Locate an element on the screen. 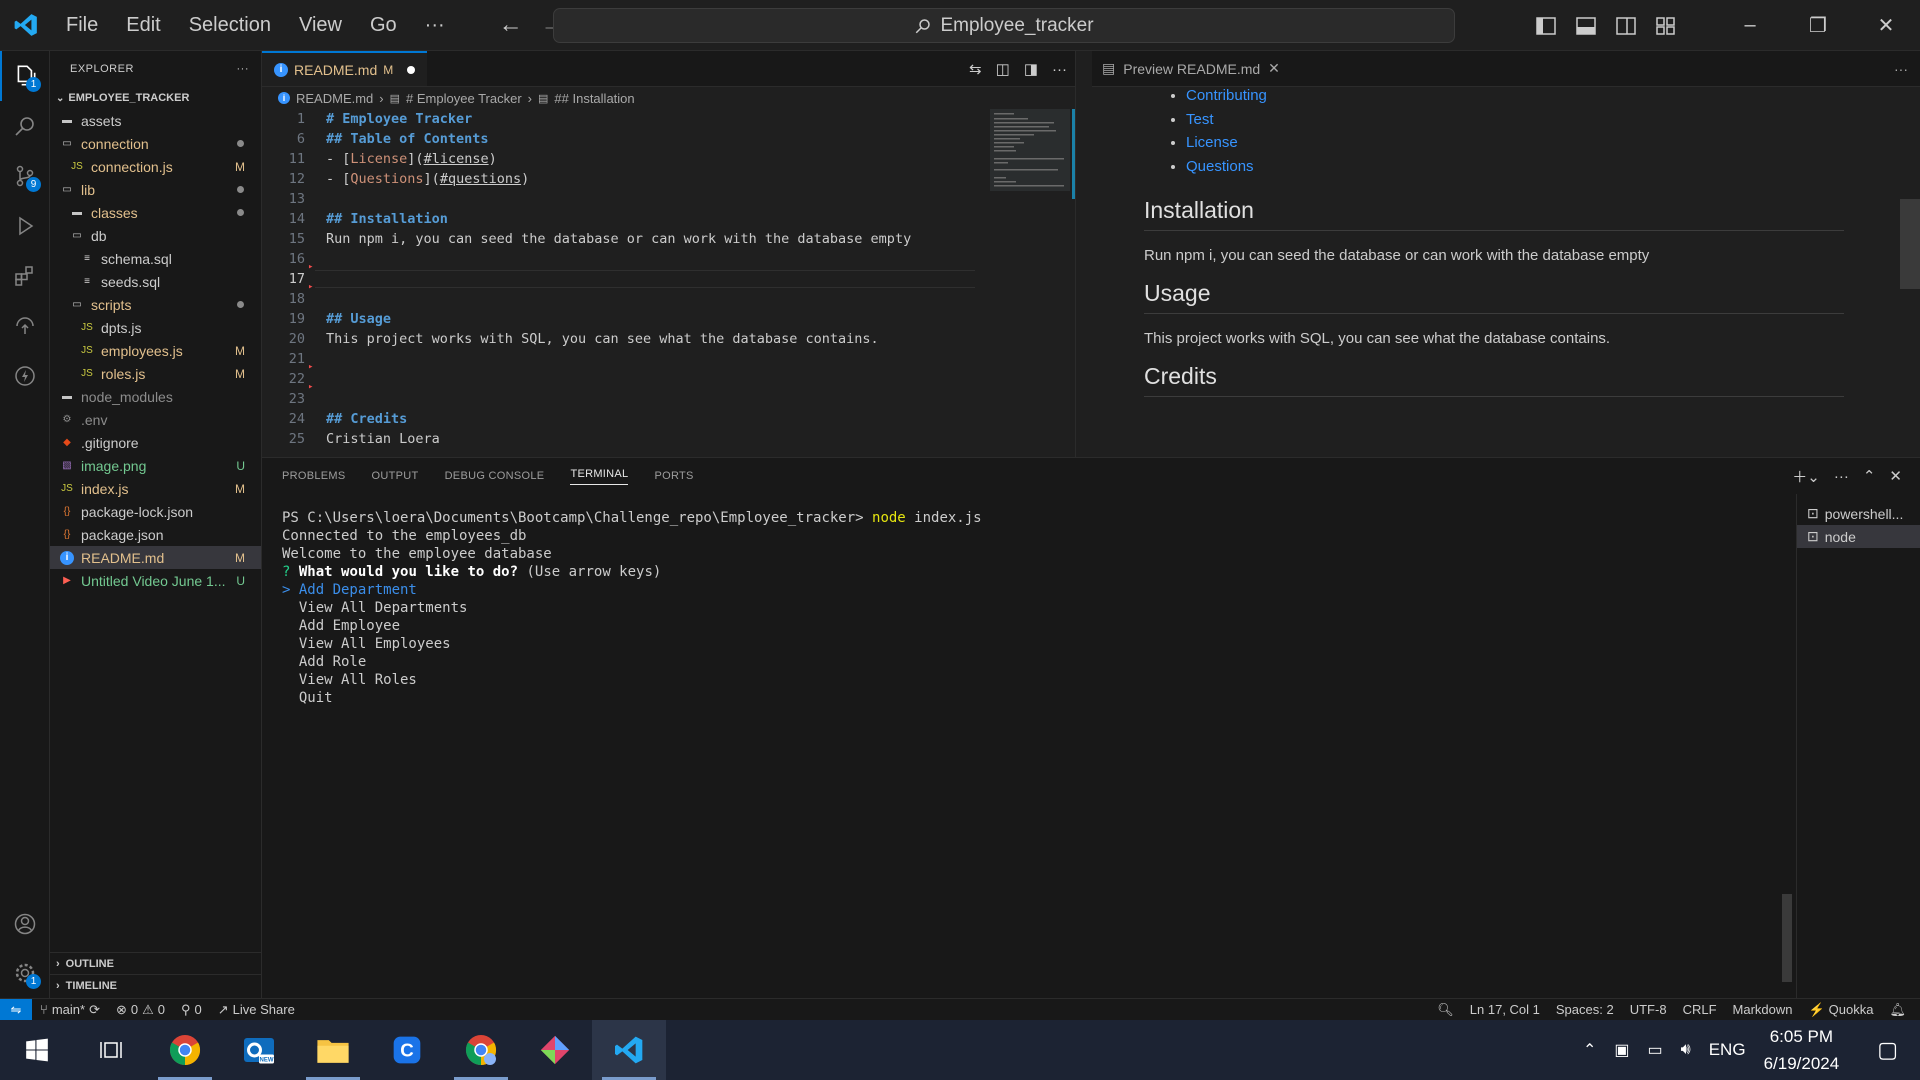 This screenshot has width=1920, height=1080. input-language: ENG is located at coordinates (1727, 1050).